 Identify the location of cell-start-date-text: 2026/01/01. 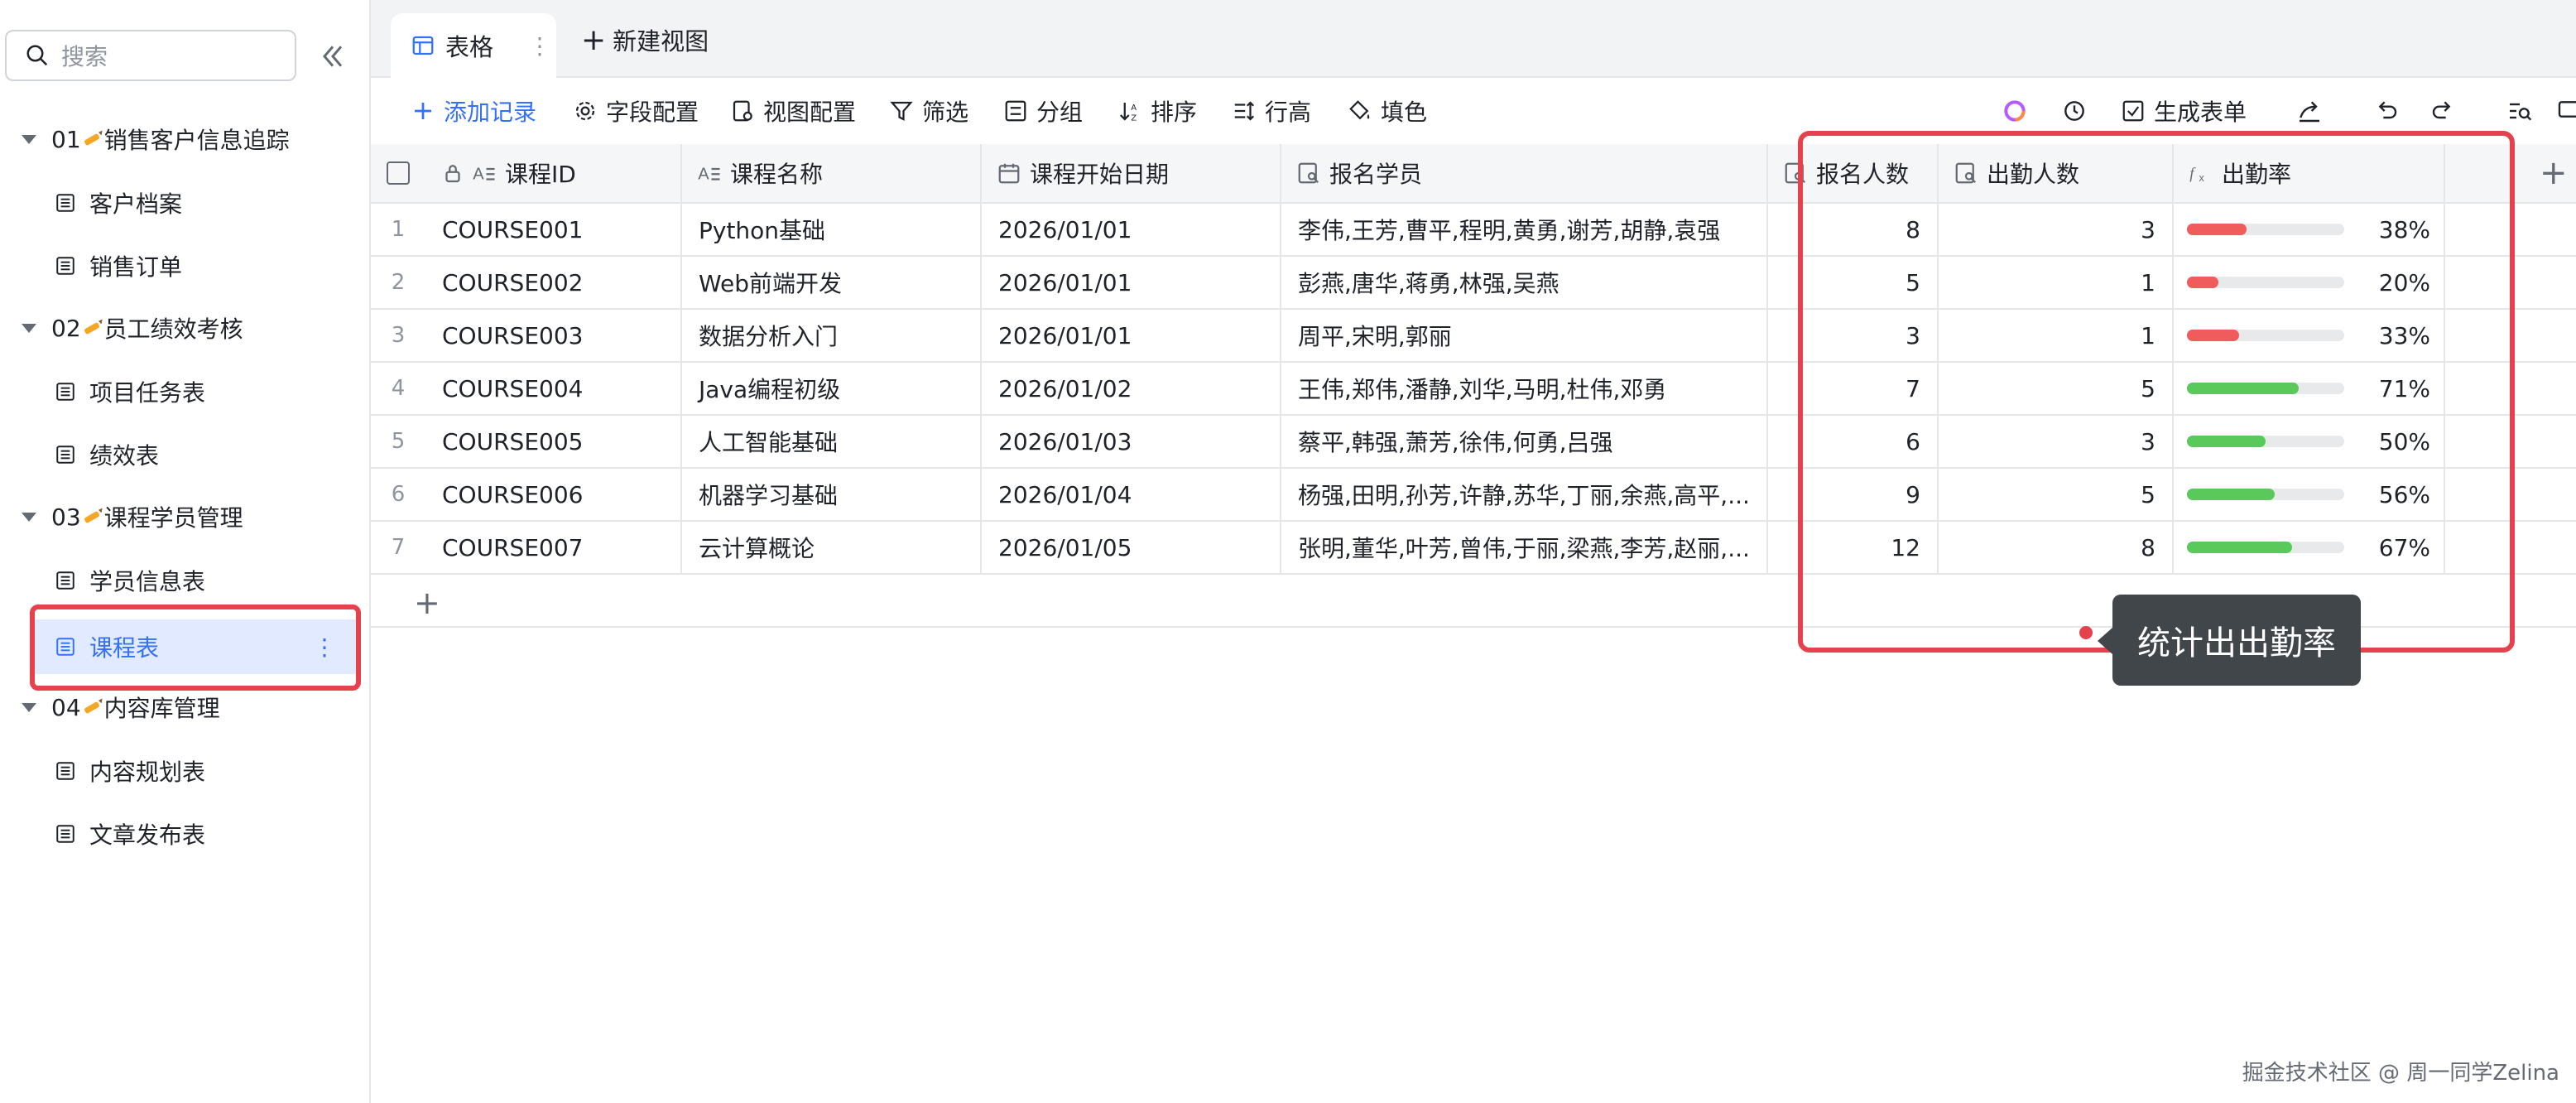
(1065, 229).